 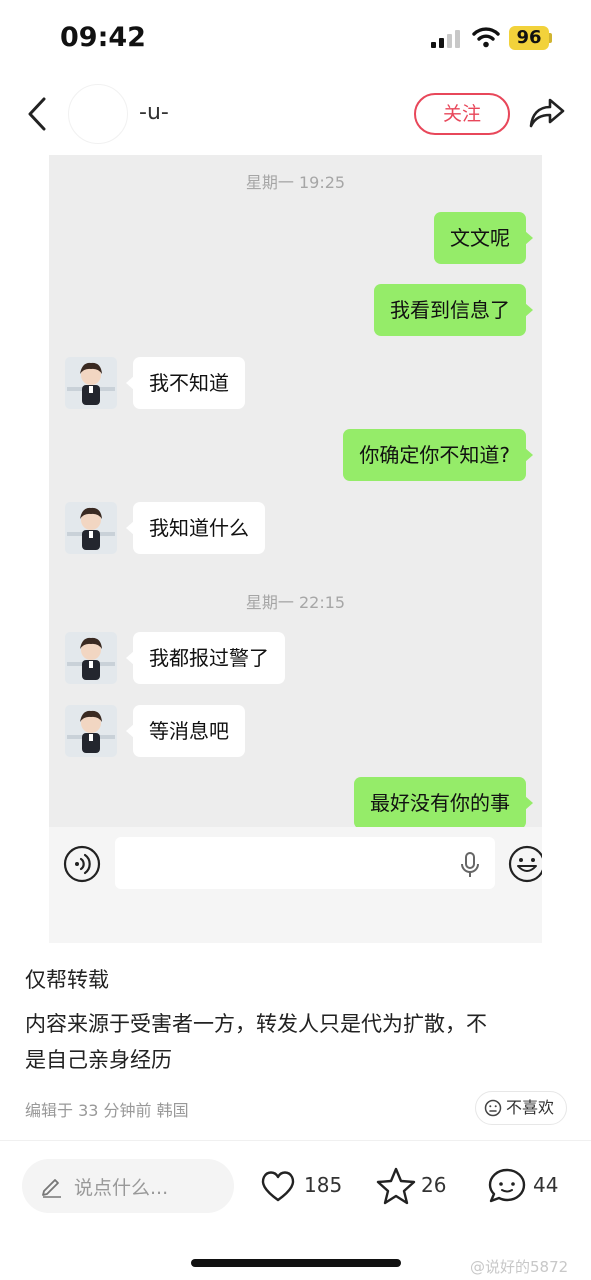 I want to click on chat-bubble-received: 我不知道, so click(x=185, y=383).